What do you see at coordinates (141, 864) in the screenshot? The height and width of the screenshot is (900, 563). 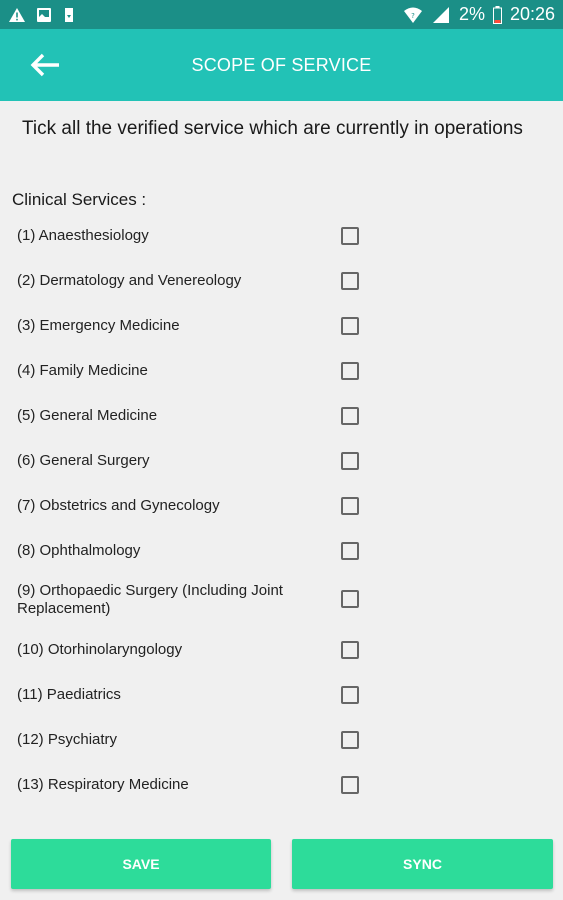 I see `save-button: SAVE` at bounding box center [141, 864].